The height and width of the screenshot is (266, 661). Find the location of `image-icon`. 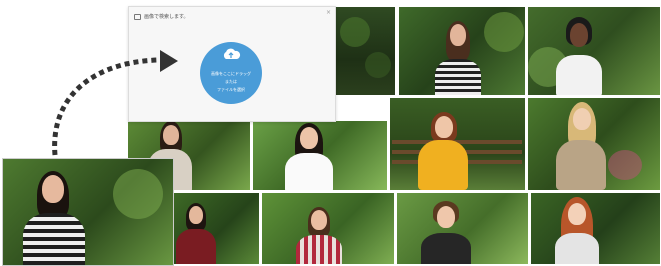

image-icon is located at coordinates (137, 16).